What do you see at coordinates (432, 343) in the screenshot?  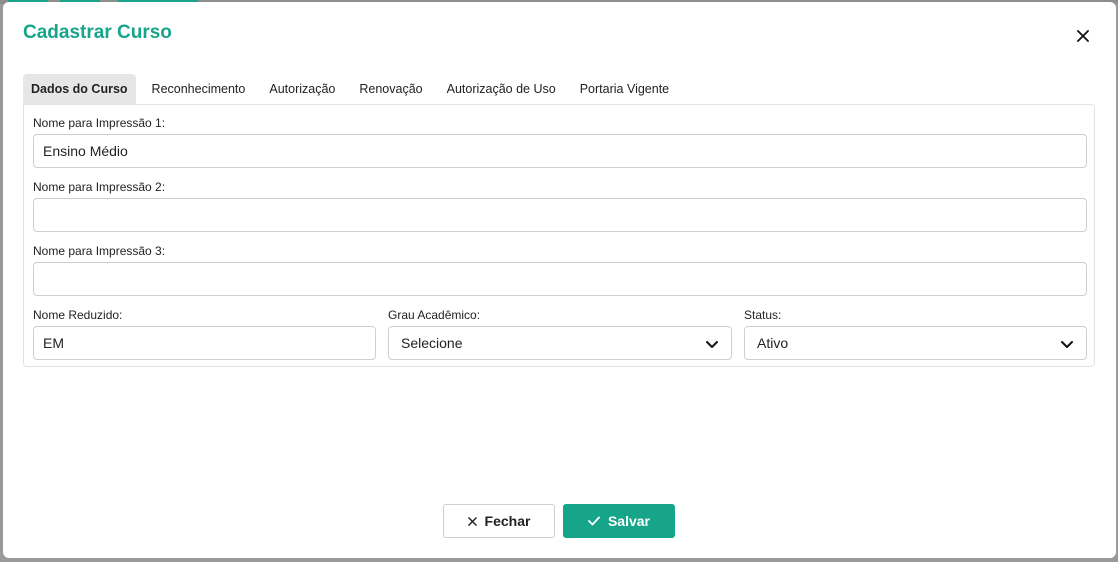 I see `grau-academico-value: Selecione` at bounding box center [432, 343].